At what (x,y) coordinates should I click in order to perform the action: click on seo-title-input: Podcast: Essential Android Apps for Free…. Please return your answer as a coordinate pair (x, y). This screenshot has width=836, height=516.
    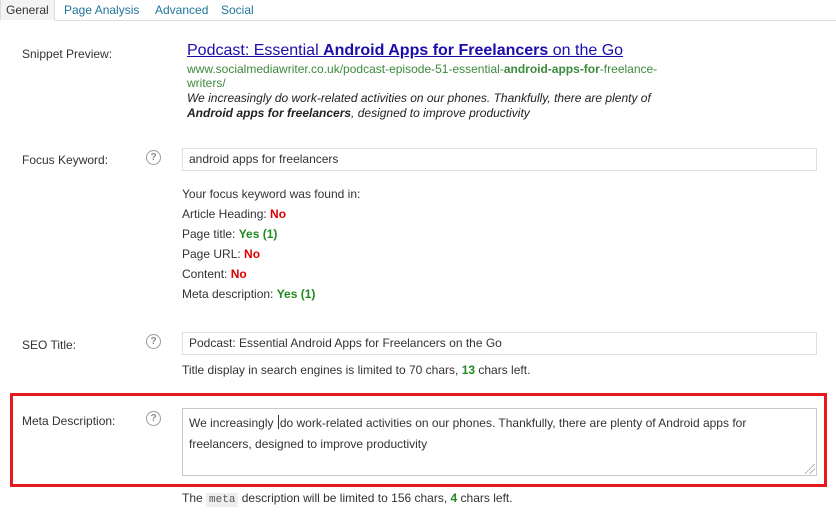
    Looking at the image, I should click on (499, 343).